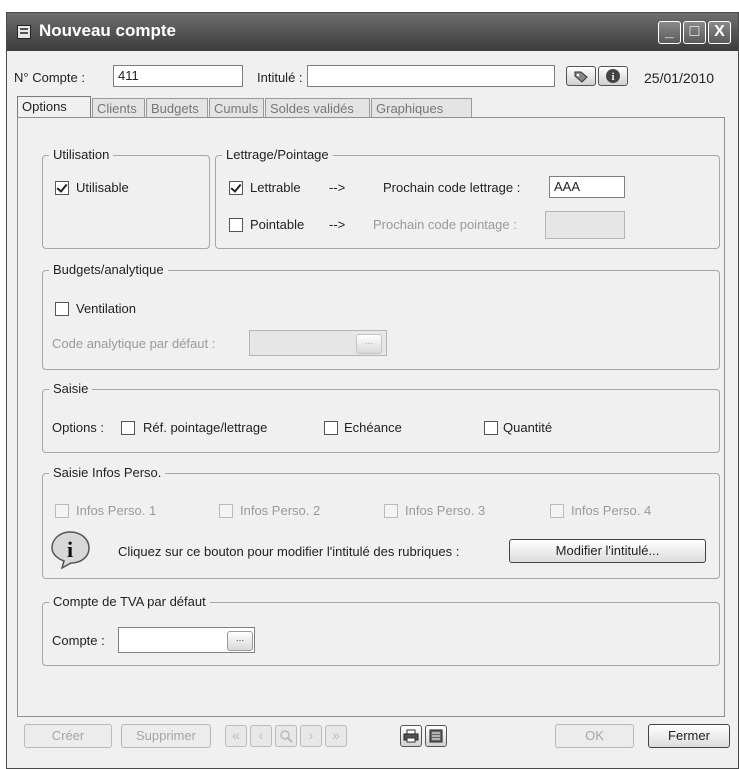 This screenshot has width=739, height=769. Describe the element at coordinates (54, 107) in the screenshot. I see `tab-options: Options` at that location.